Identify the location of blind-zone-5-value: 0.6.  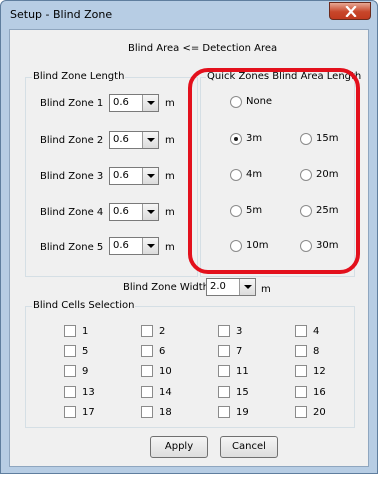
(121, 245).